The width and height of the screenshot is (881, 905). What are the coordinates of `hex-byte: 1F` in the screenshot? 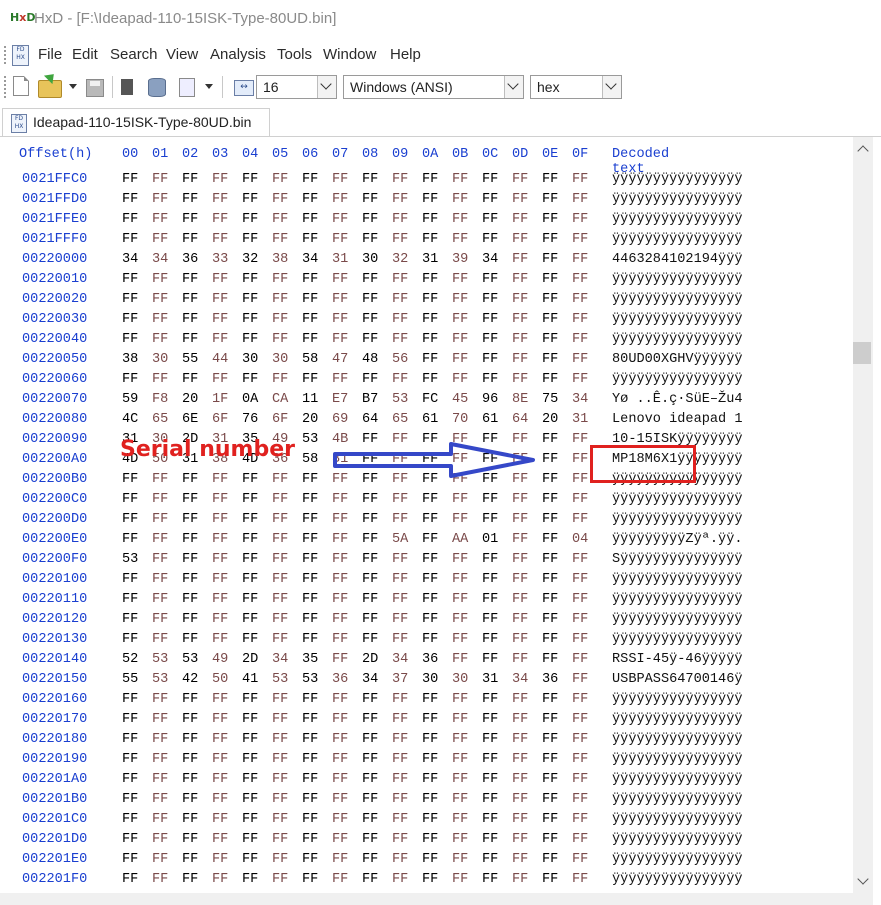 It's located at (220, 399).